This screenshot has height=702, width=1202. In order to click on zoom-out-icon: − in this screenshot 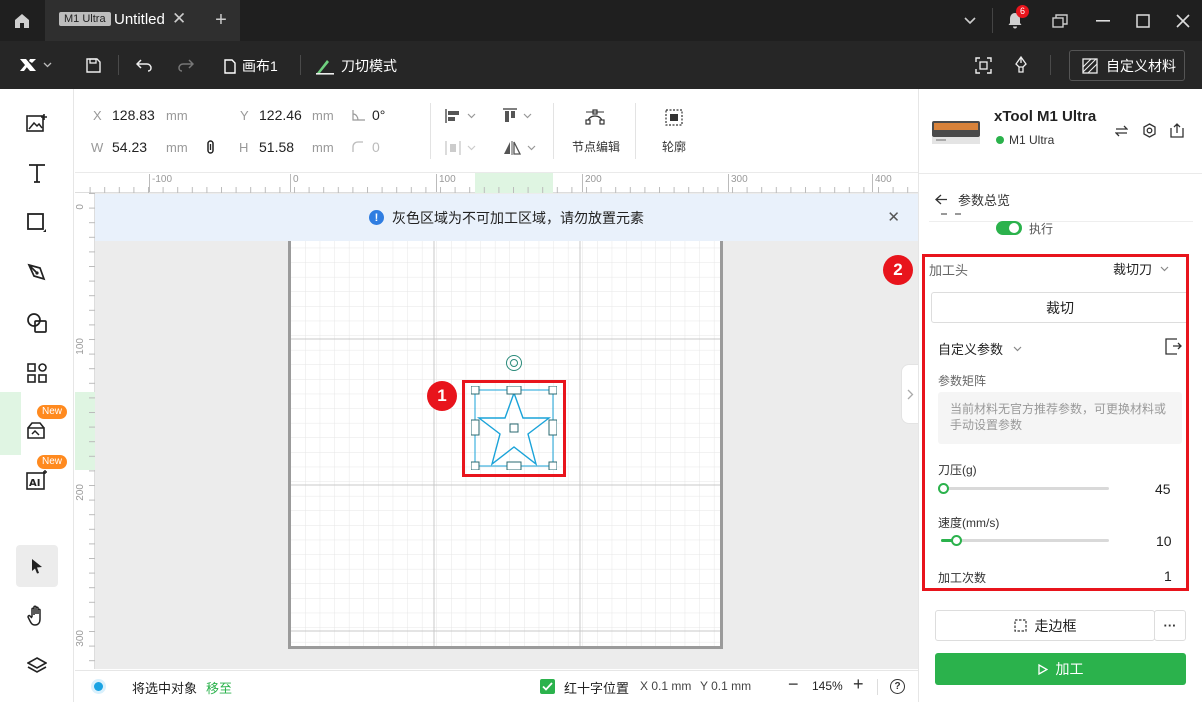, I will do `click(793, 684)`.